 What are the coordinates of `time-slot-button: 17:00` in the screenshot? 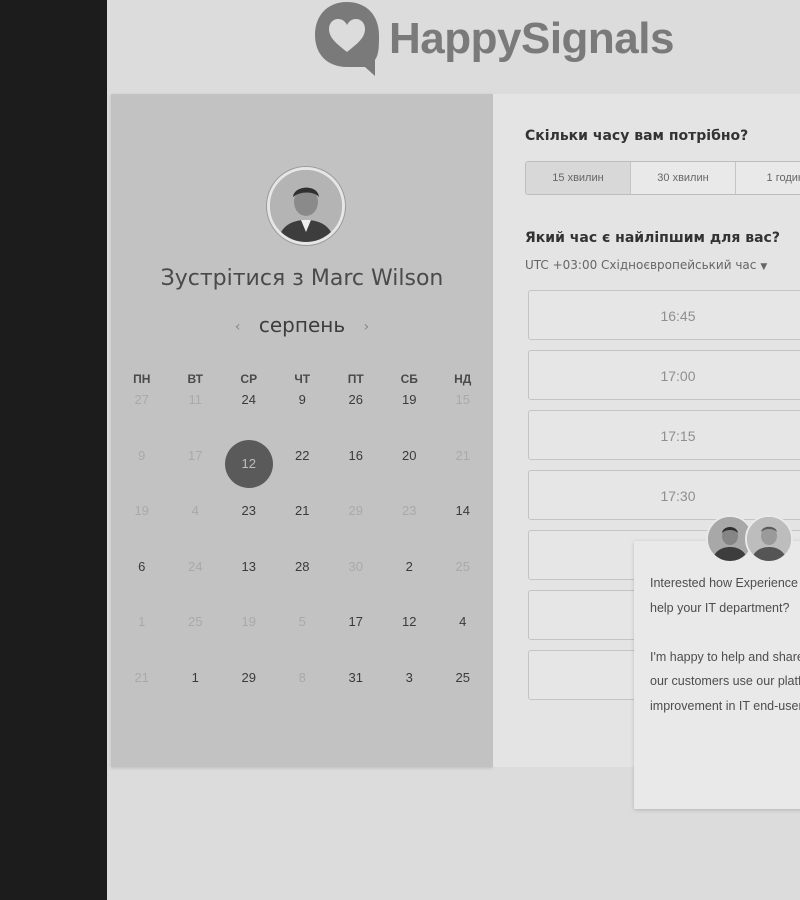 It's located at (664, 375).